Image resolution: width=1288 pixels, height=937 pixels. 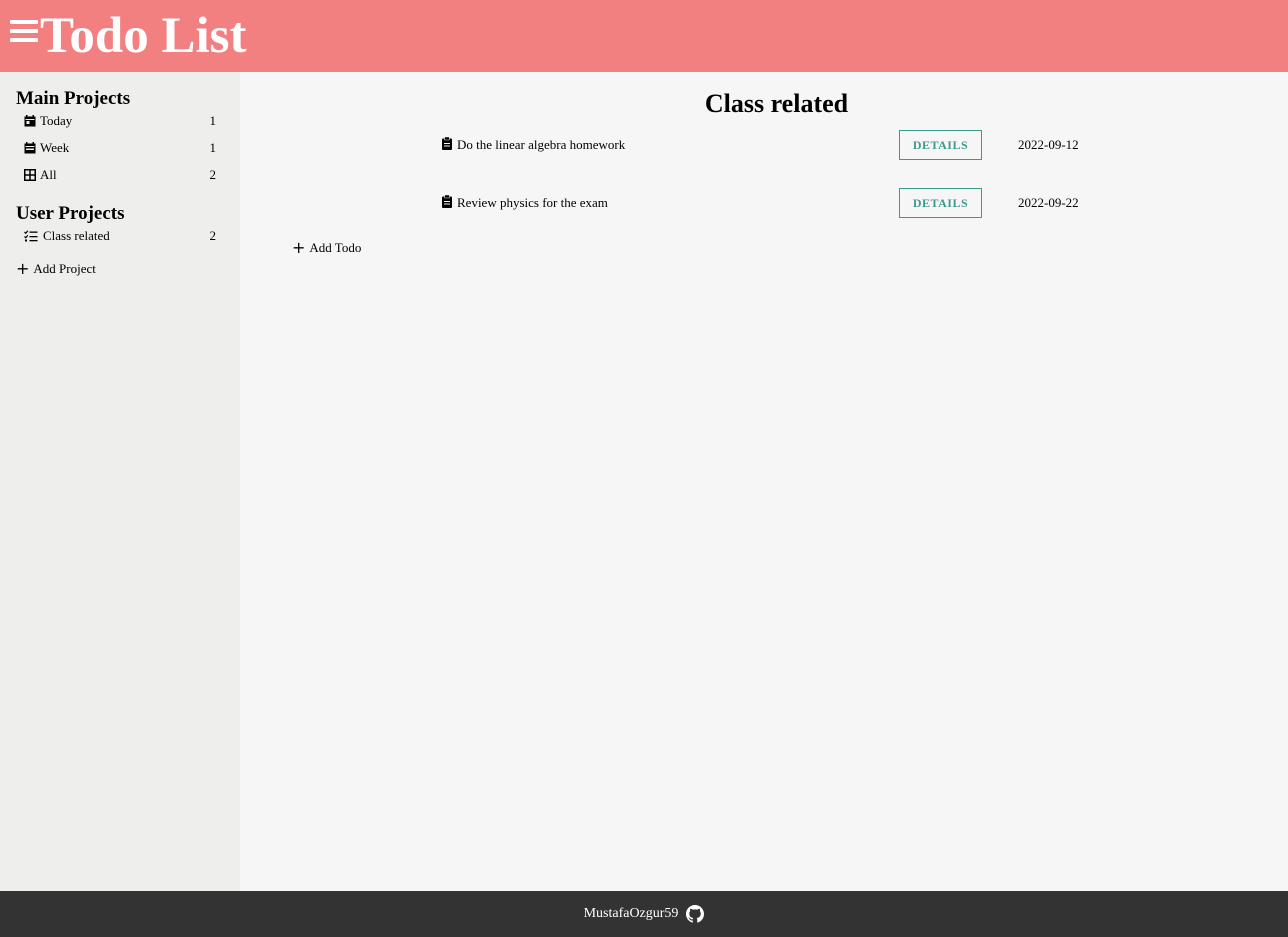 What do you see at coordinates (120, 148) in the screenshot?
I see `sidebar-item-week: Week 1` at bounding box center [120, 148].